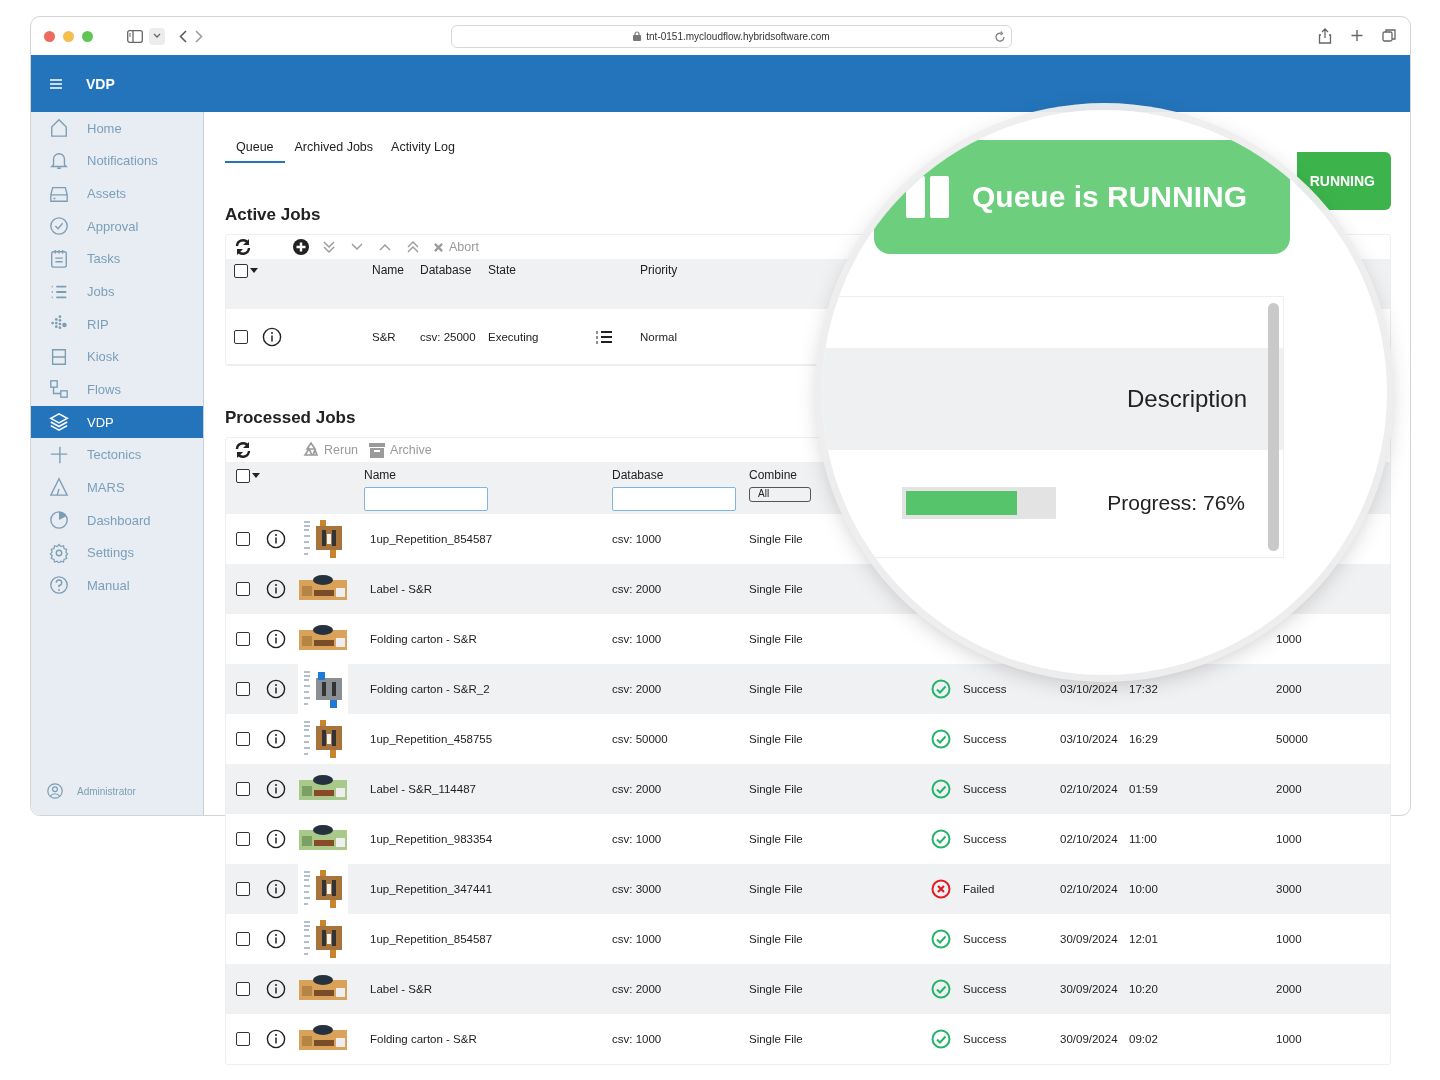 The width and height of the screenshot is (1440, 1080). I want to click on sidebar-item: Settings, so click(117, 552).